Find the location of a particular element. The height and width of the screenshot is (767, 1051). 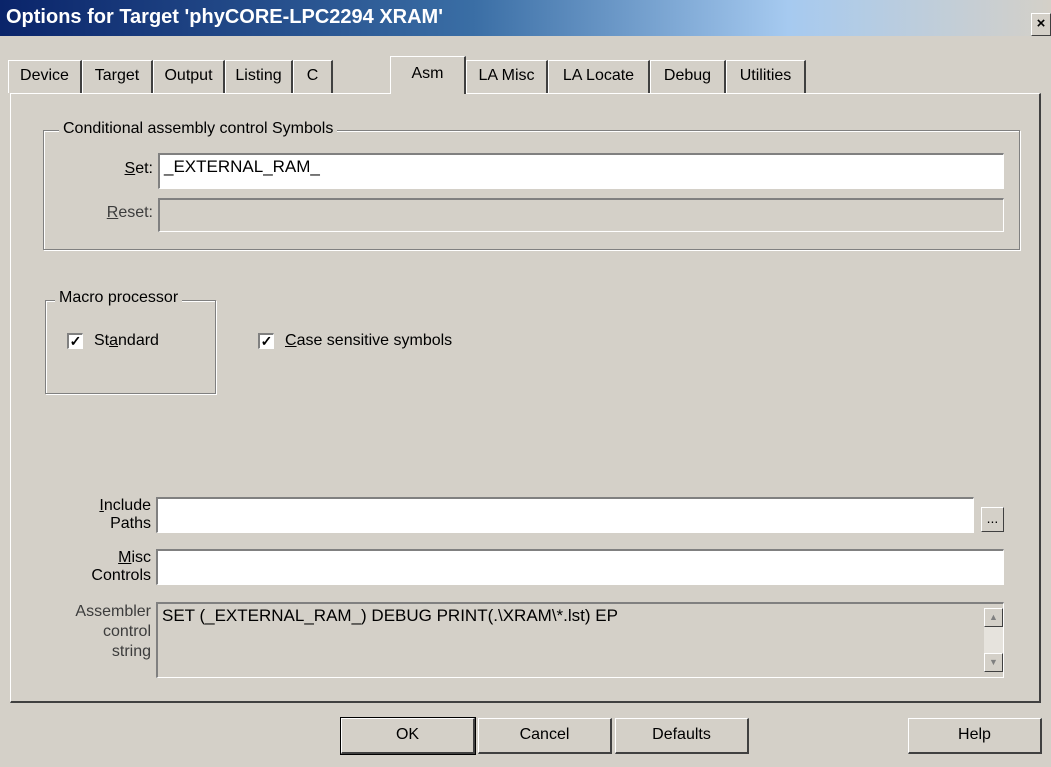

set-label: Set: is located at coordinates (138, 168).